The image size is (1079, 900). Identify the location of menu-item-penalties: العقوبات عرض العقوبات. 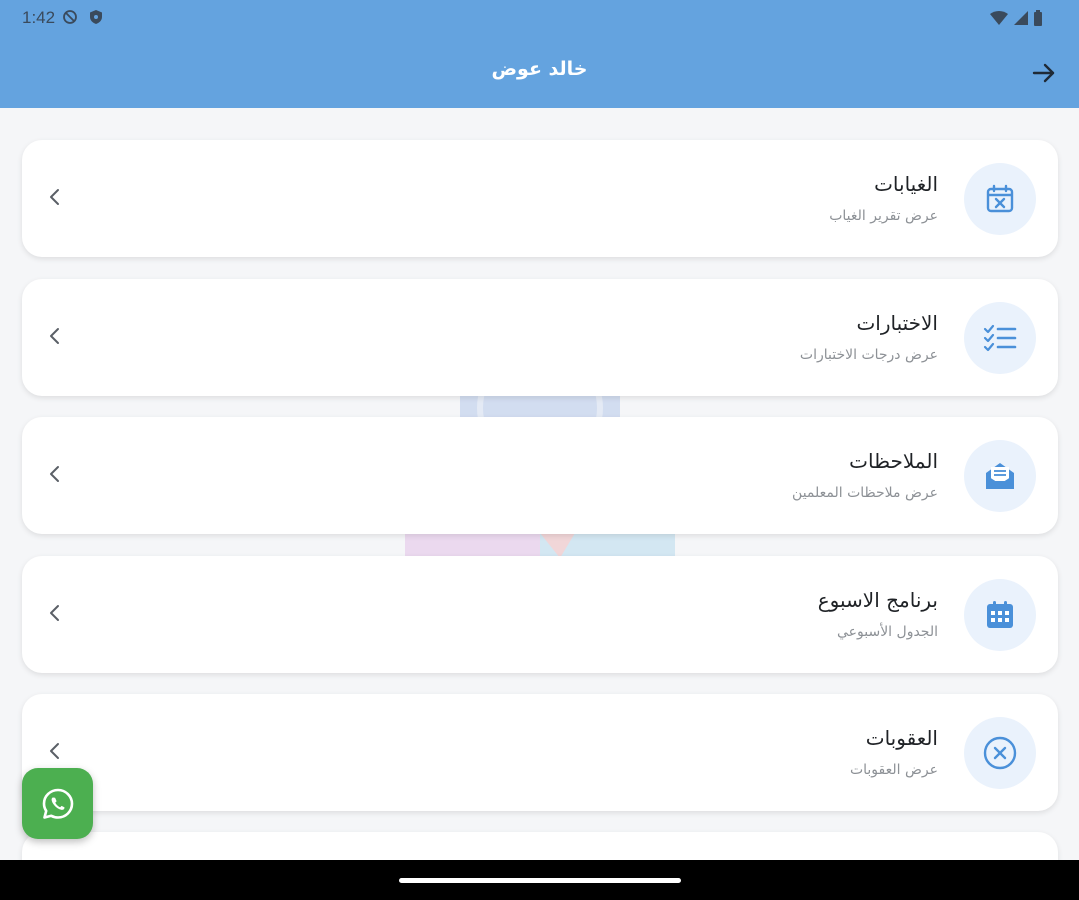
(540, 752).